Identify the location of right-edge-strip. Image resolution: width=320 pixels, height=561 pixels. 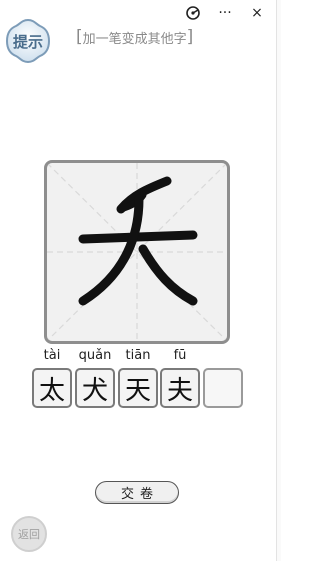
(279, 280).